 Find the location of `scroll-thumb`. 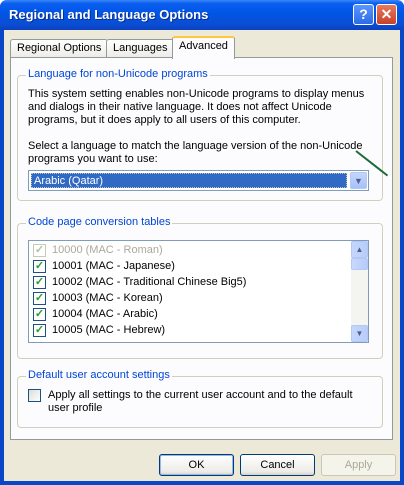

scroll-thumb is located at coordinates (359, 264).